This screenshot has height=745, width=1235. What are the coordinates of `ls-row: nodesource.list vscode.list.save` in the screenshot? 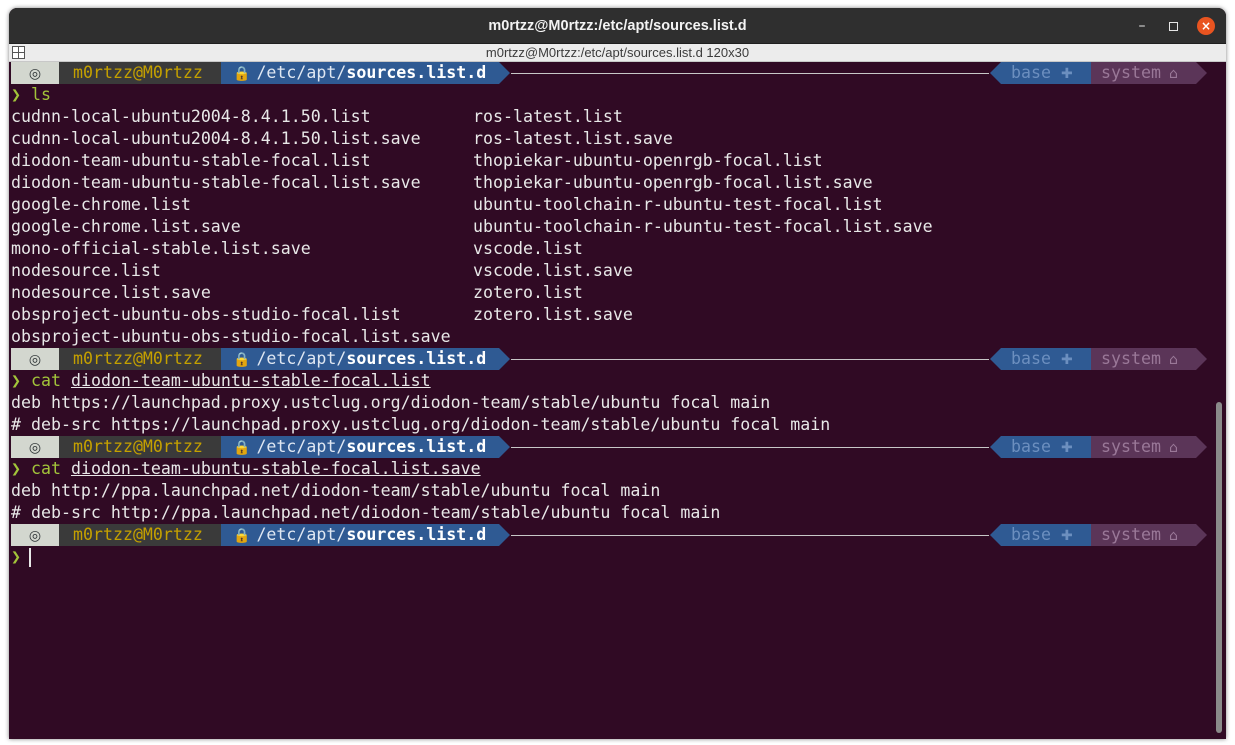 It's located at (322, 271).